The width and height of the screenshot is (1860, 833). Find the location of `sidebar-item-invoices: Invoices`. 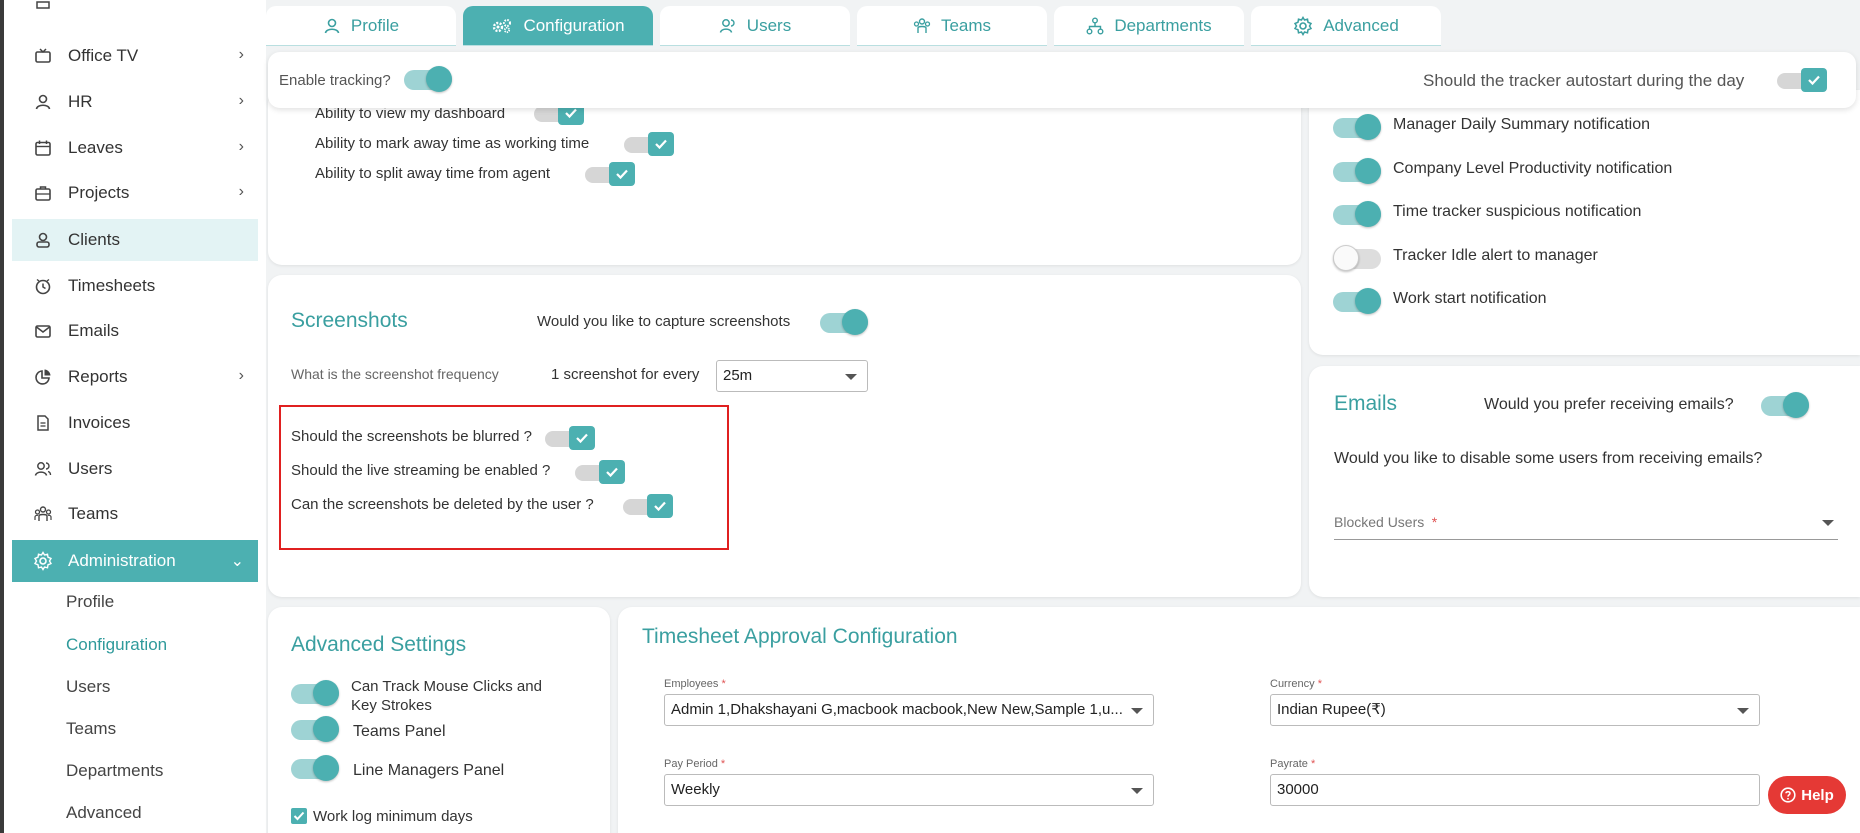

sidebar-item-invoices: Invoices is located at coordinates (135, 423).